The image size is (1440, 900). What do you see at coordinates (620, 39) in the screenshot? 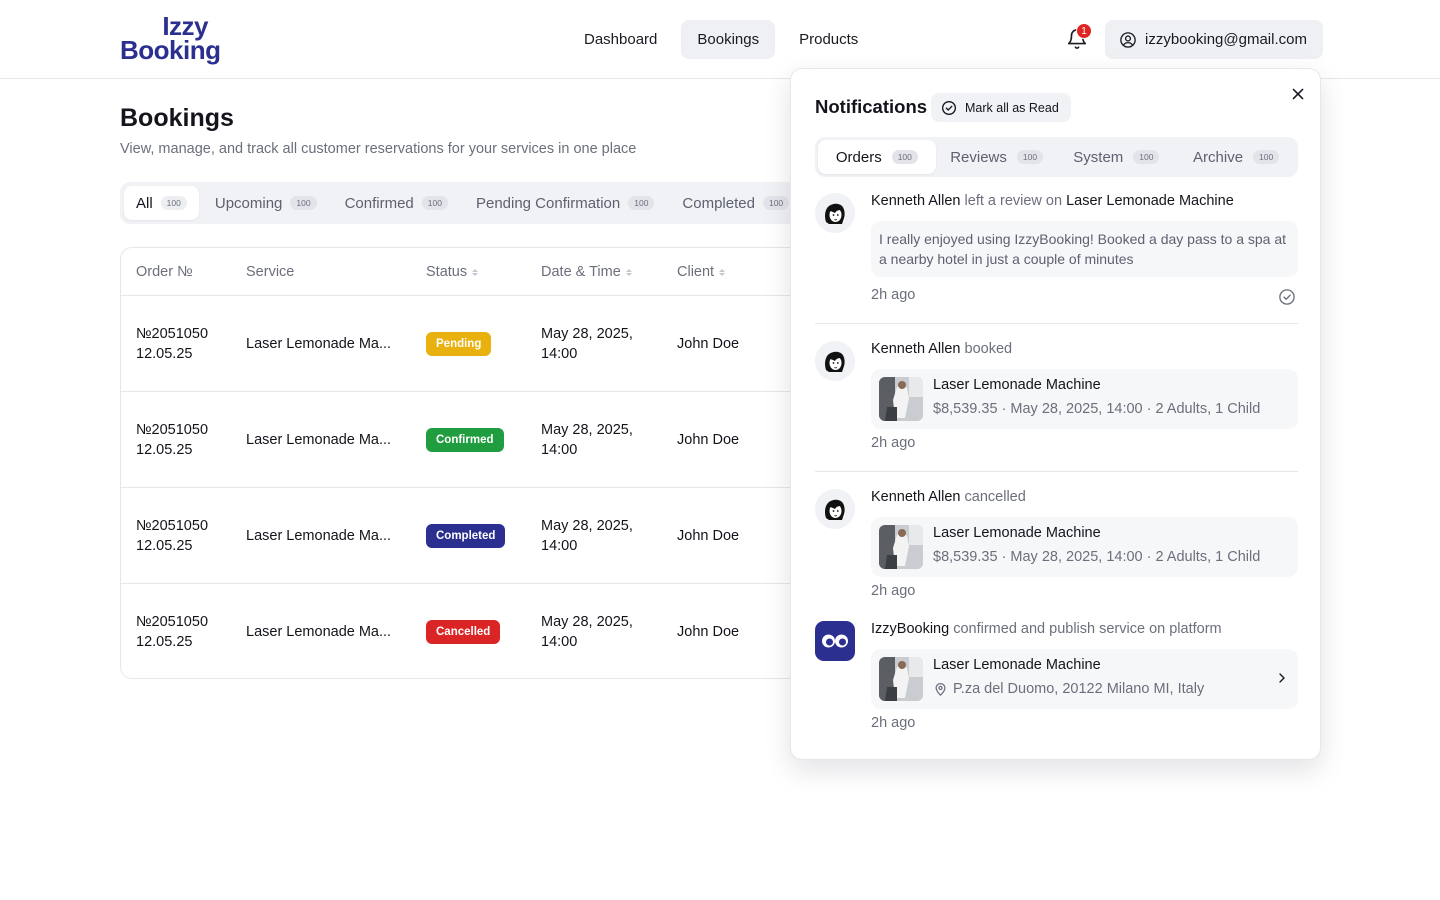
I see `nav-dashboard: Dashboard` at bounding box center [620, 39].